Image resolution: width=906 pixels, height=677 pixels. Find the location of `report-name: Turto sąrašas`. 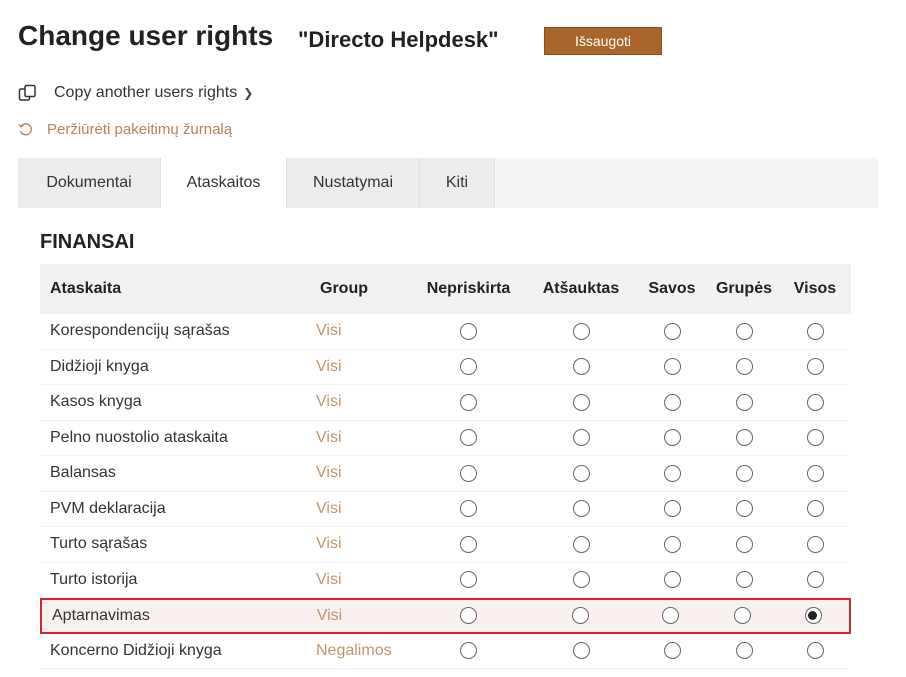

report-name: Turto sąrašas is located at coordinates (99, 544).